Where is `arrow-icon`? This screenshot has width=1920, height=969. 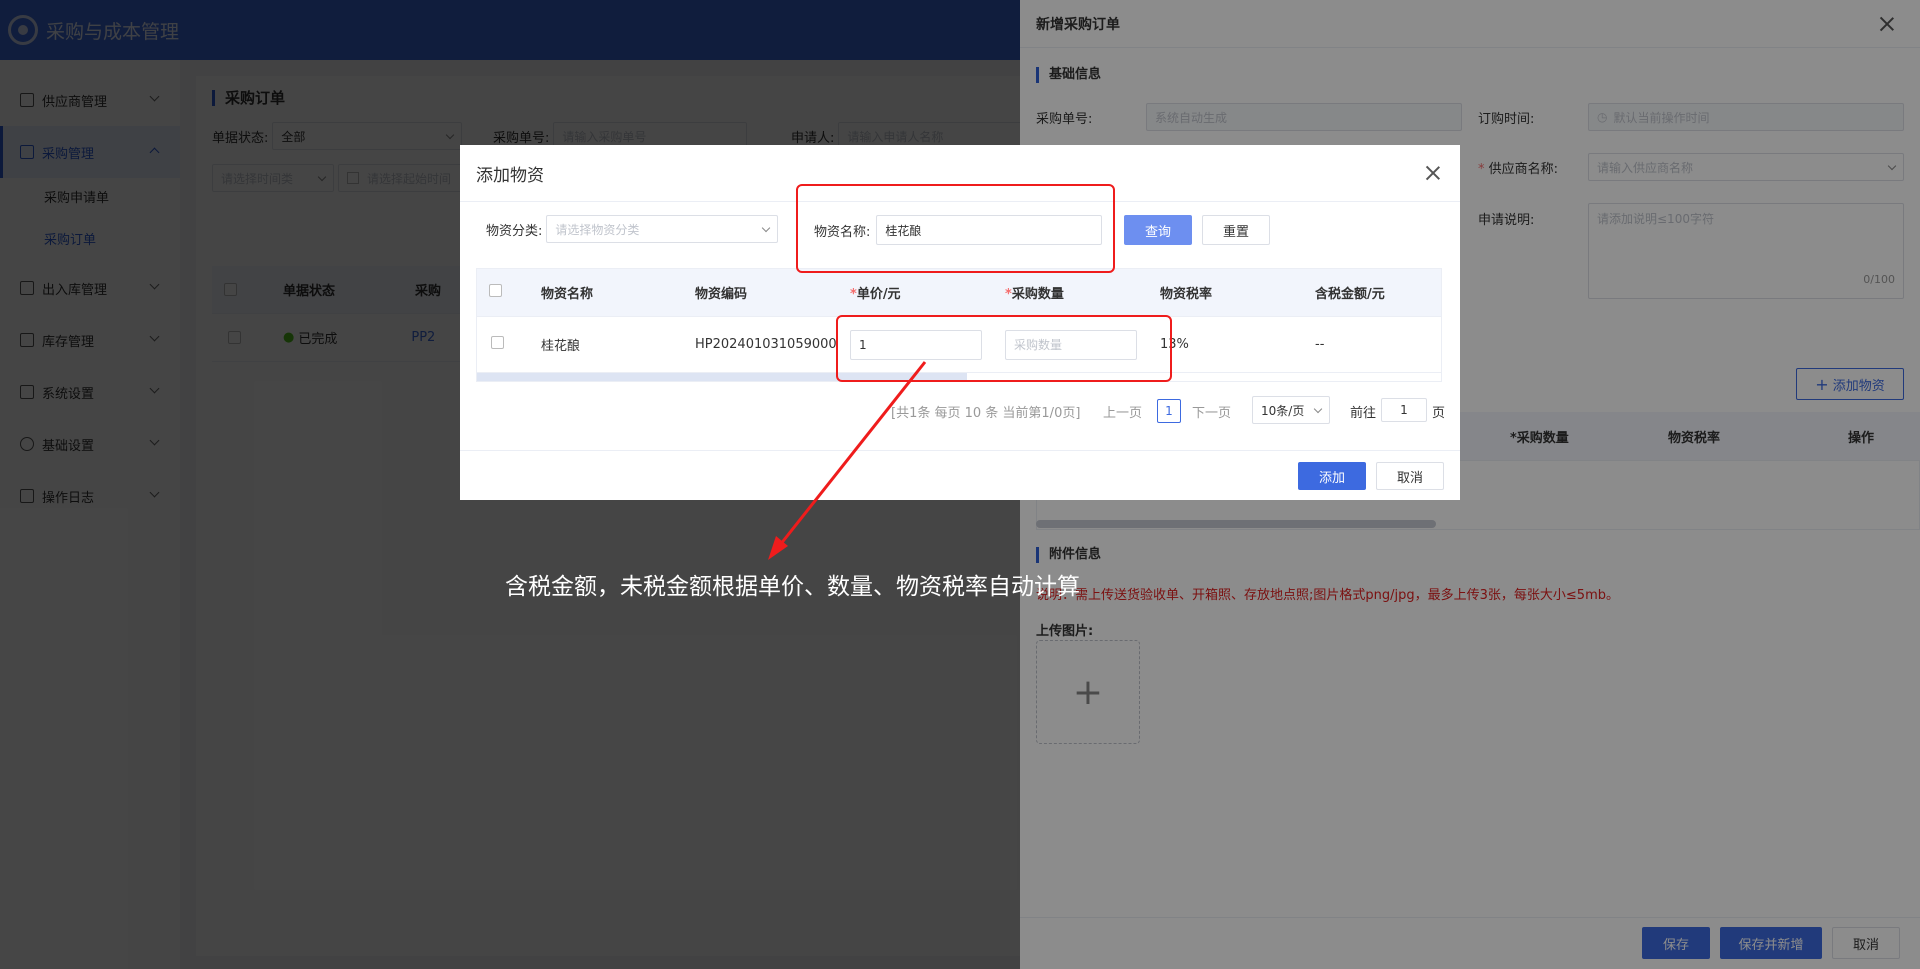
arrow-icon is located at coordinates (847, 460).